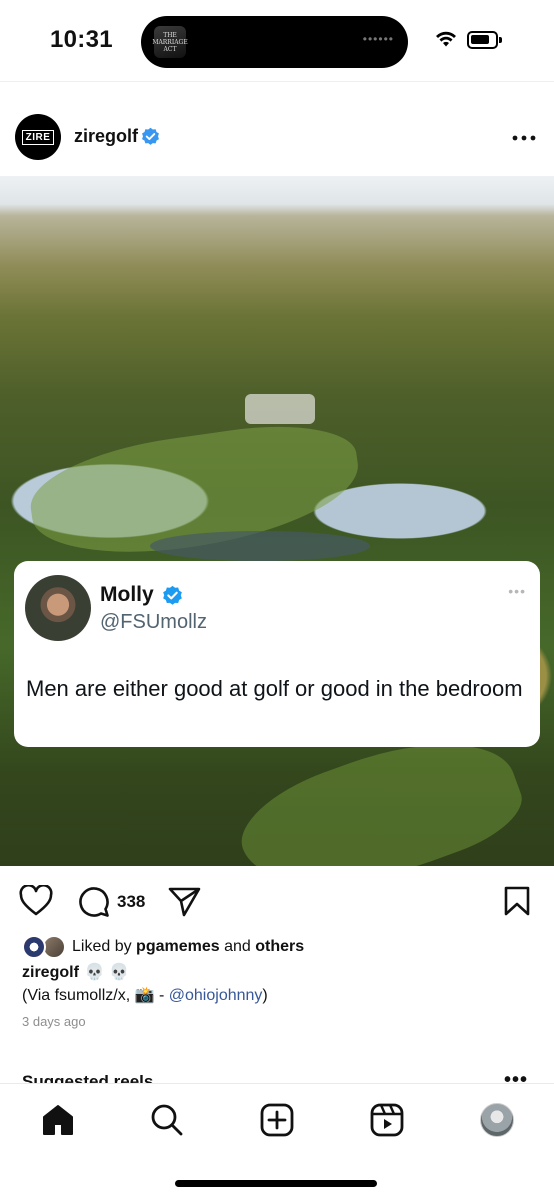  I want to click on dynamic-island: THE MARRIAGE ACT ••••••, so click(274, 42).